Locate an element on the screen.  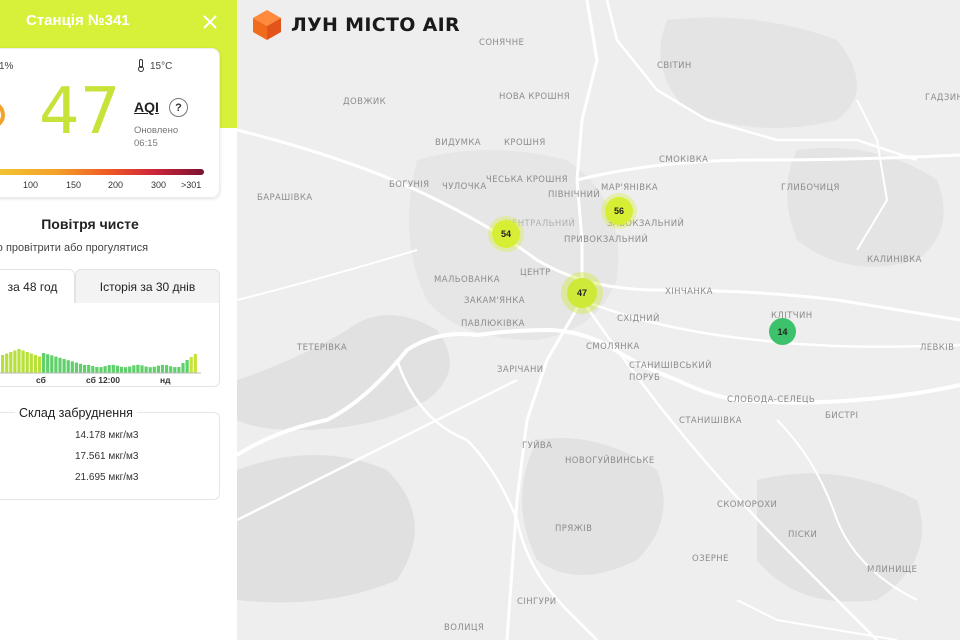
tab-48h: за 48 год is located at coordinates (37, 286).